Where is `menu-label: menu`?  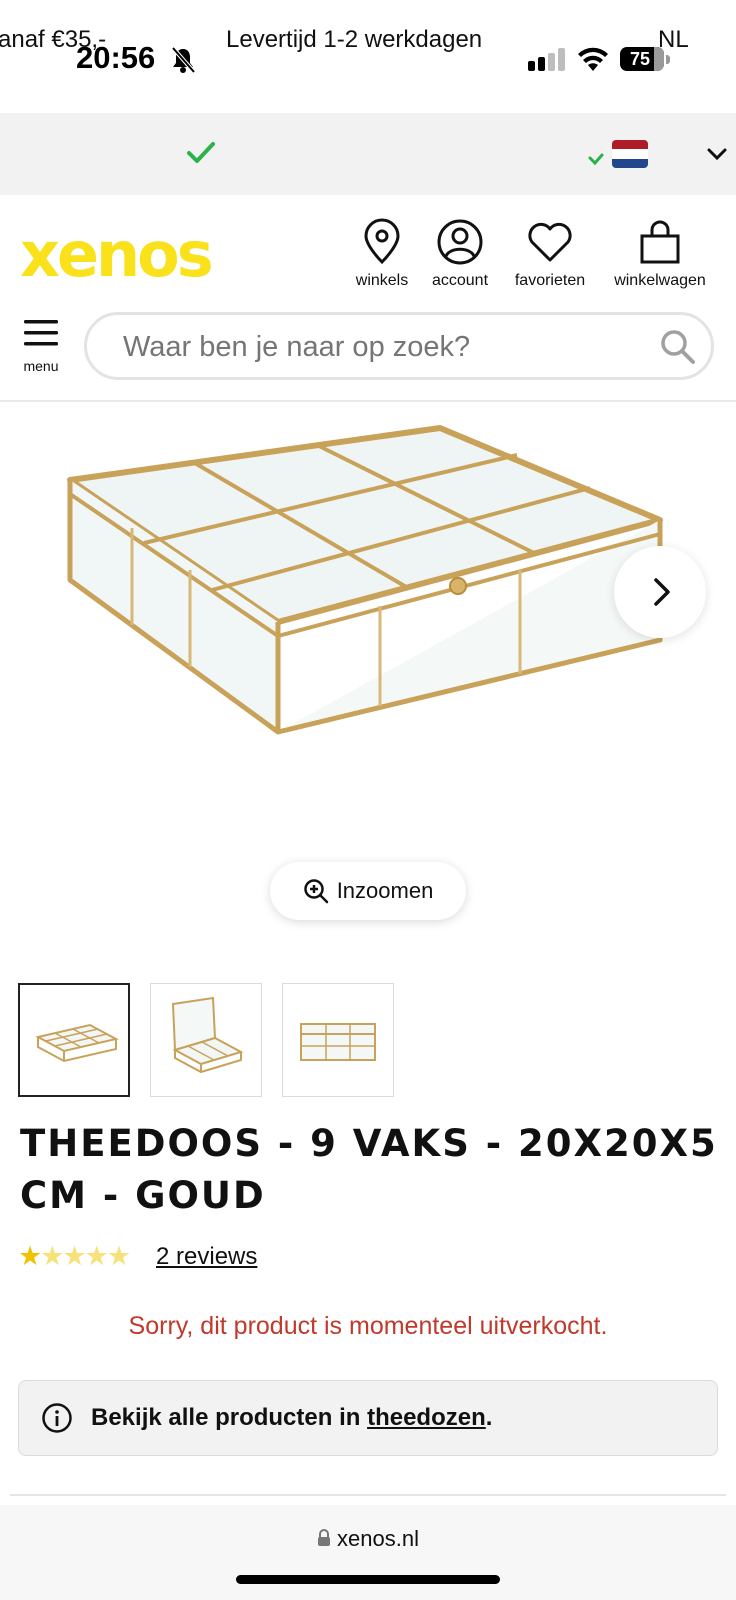
menu-label: menu is located at coordinates (41, 366).